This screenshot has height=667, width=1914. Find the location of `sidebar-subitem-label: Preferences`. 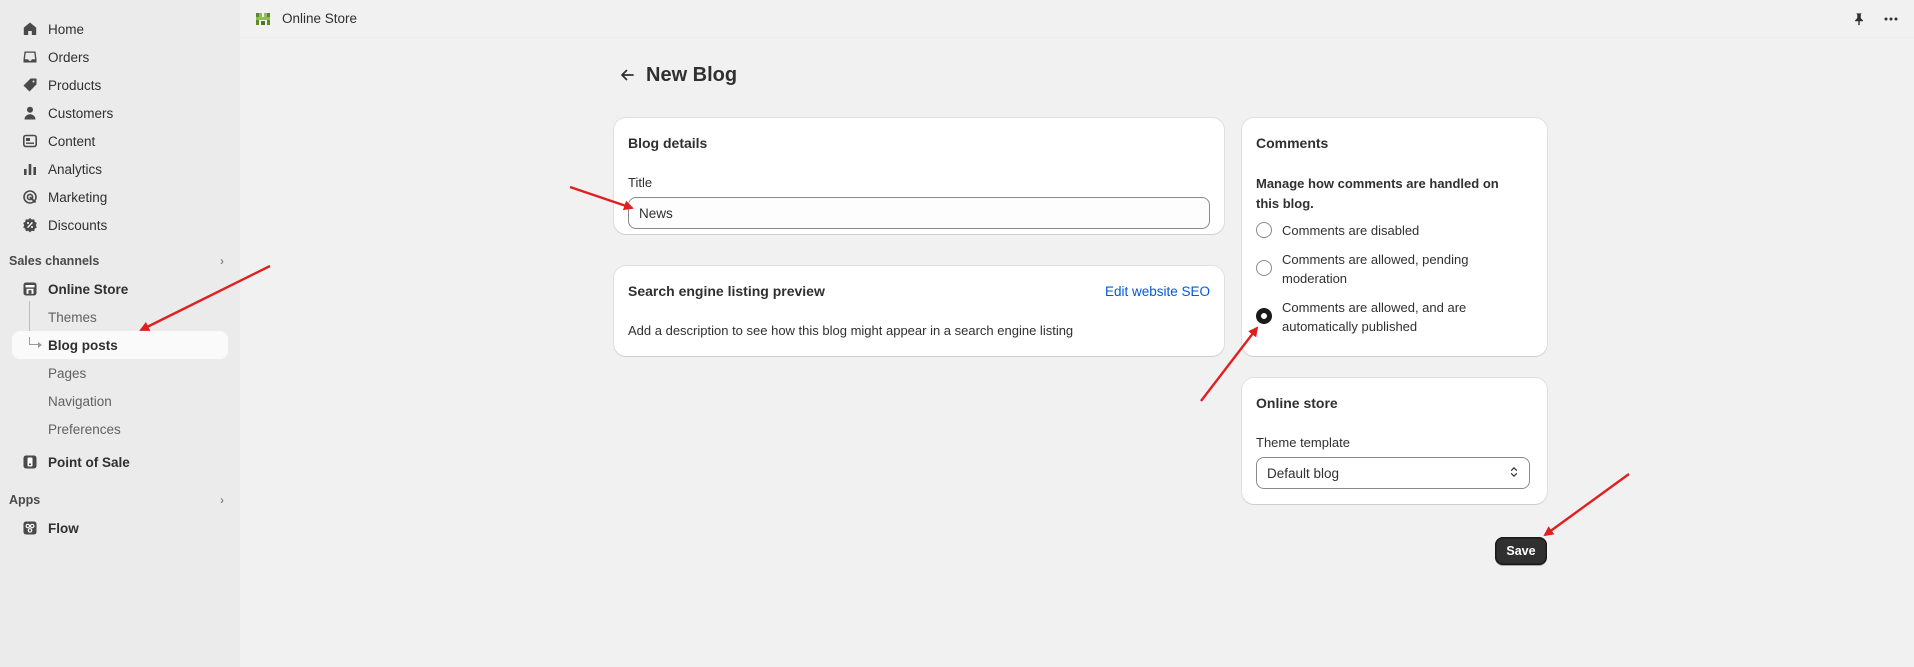

sidebar-subitem-label: Preferences is located at coordinates (84, 429).